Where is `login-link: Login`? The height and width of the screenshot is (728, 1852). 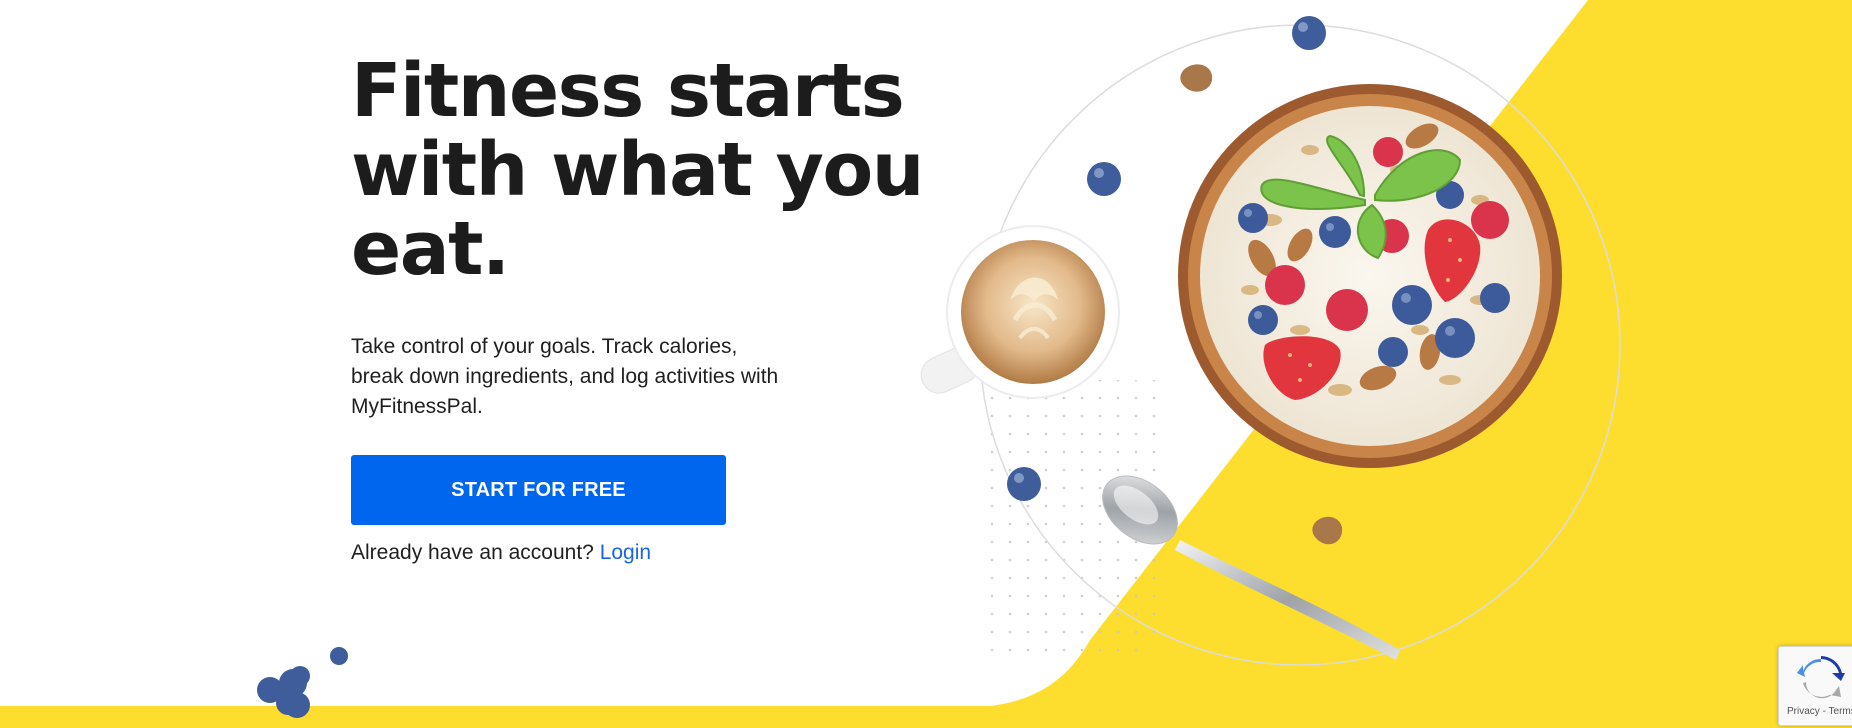
login-link: Login is located at coordinates (625, 552).